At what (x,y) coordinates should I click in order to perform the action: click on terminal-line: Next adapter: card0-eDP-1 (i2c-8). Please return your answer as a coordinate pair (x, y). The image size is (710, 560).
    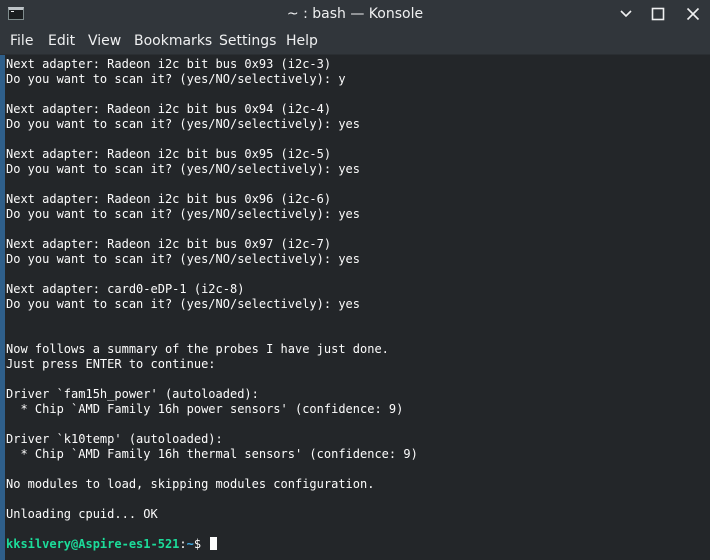
    Looking at the image, I should click on (125, 289).